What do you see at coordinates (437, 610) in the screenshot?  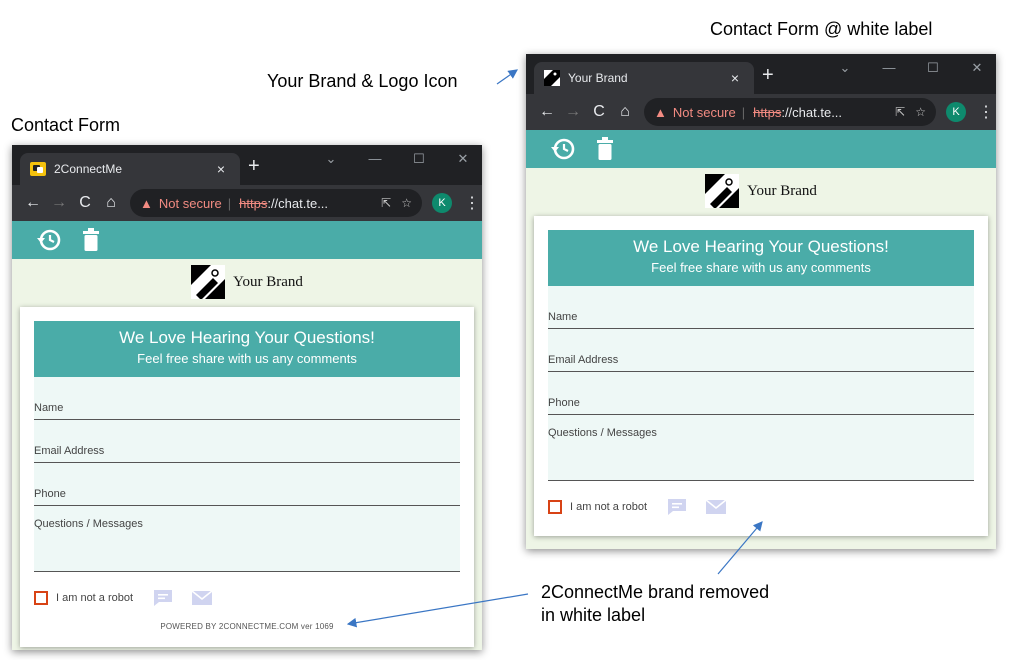 I see `powered-by-arrow` at bounding box center [437, 610].